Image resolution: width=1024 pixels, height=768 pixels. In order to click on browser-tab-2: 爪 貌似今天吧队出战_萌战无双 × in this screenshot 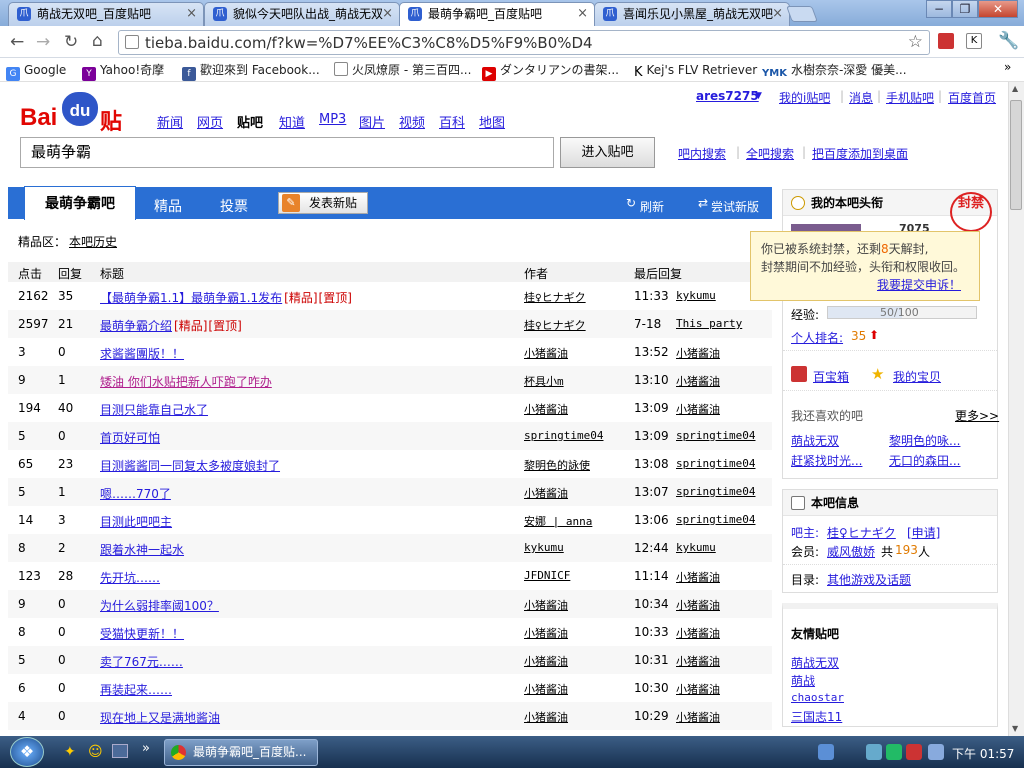, I will do `click(302, 14)`.